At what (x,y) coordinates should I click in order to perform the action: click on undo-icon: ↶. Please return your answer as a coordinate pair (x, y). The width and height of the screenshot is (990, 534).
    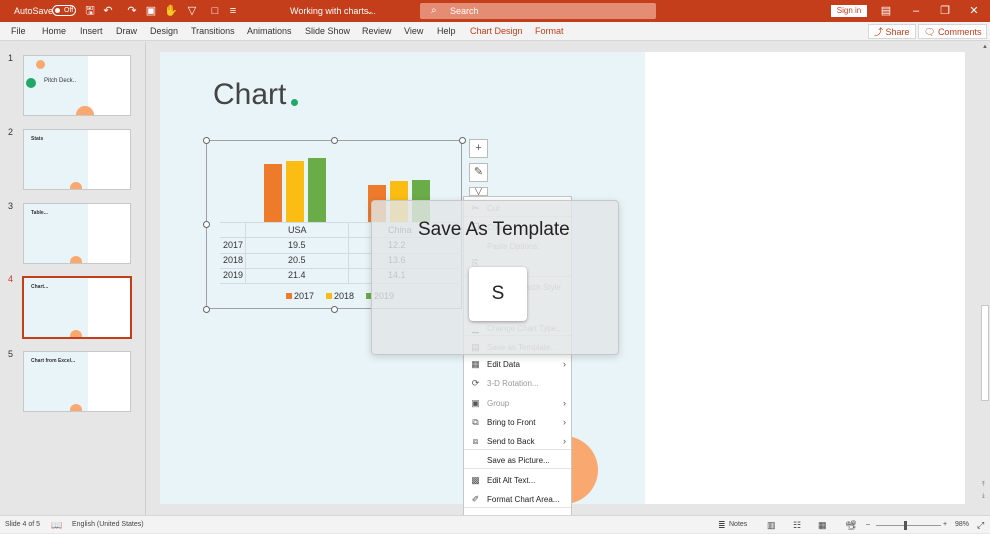
    Looking at the image, I should click on (108, 11).